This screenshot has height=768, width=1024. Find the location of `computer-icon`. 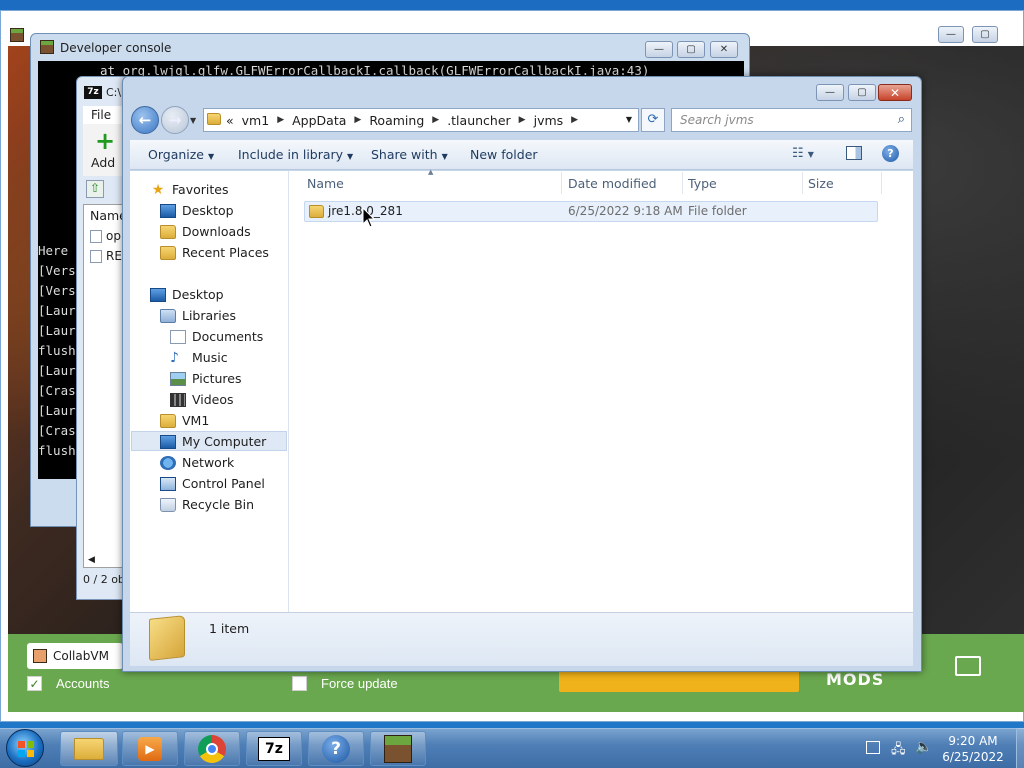

computer-icon is located at coordinates (168, 441).